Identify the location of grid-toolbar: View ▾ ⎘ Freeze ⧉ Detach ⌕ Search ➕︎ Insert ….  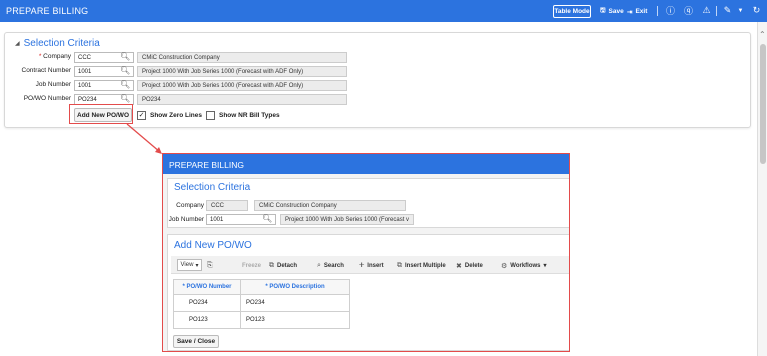
(370, 265).